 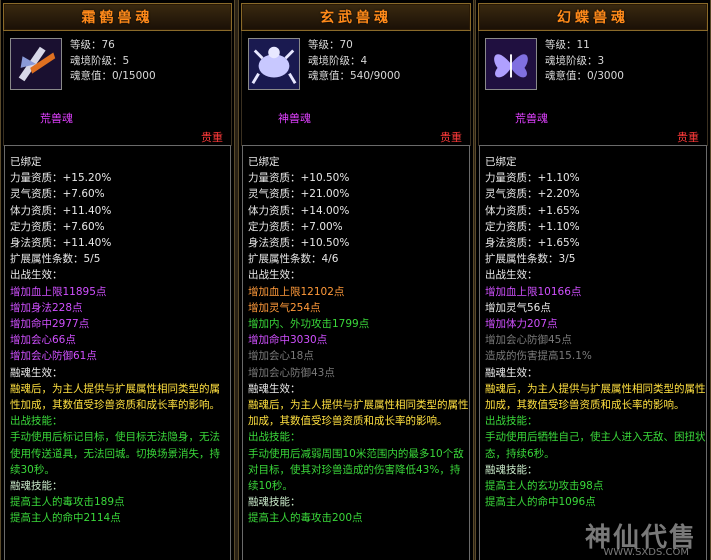 I want to click on soul-stats: 等级：70 魂境阶级：4 魂意值：540/9000, so click(x=354, y=61).